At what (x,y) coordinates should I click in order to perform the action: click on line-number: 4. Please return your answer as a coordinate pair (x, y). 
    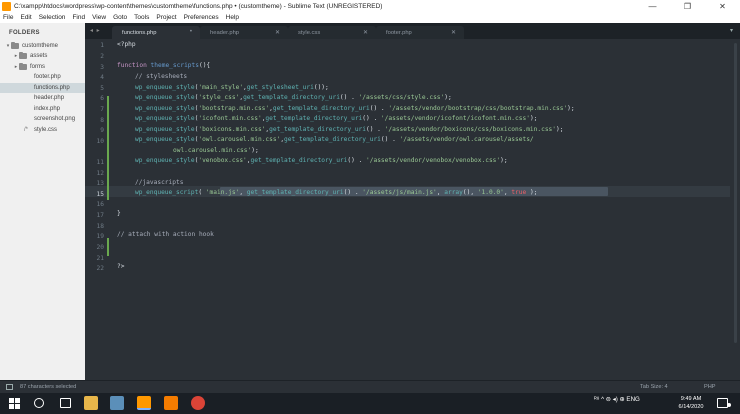
    Looking at the image, I should click on (102, 77).